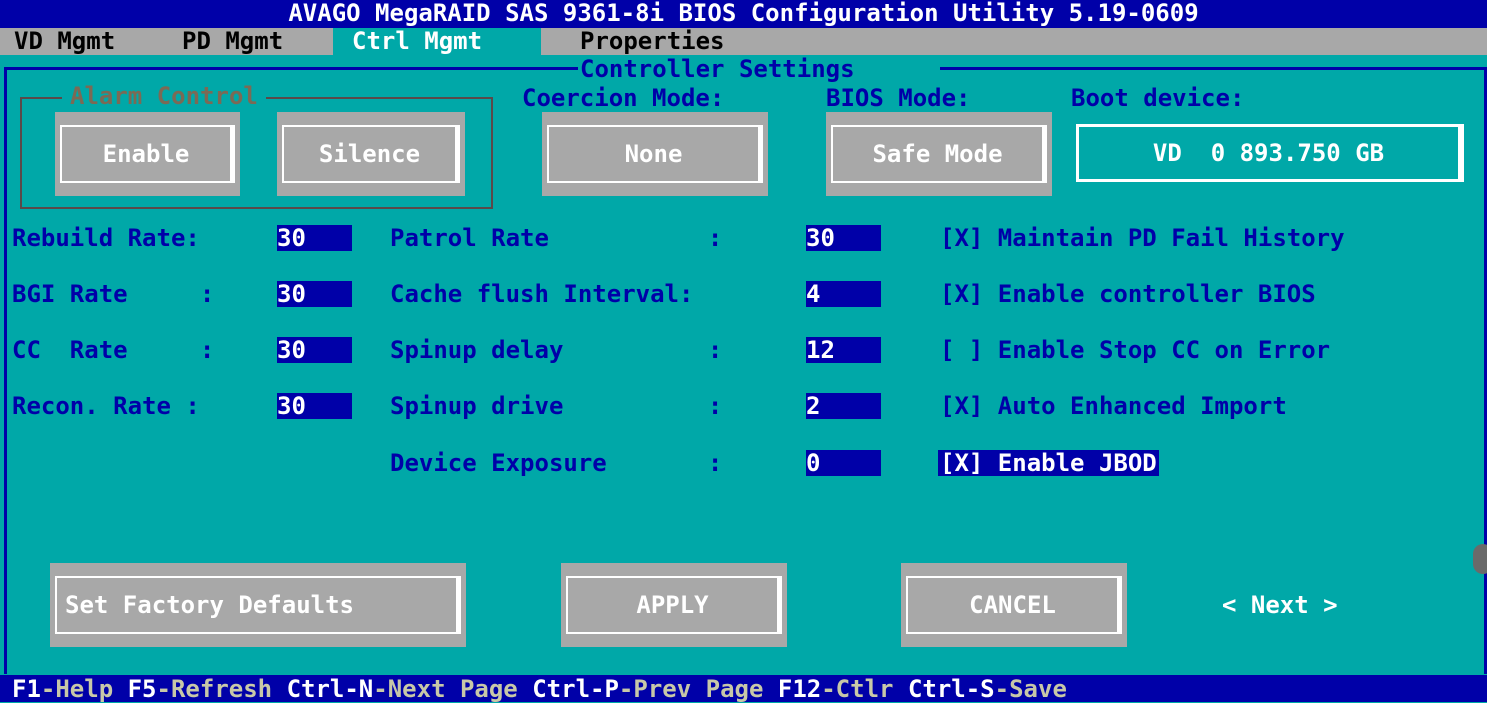  I want to click on coercion-mode-label: Coercion Mode:, so click(623, 98).